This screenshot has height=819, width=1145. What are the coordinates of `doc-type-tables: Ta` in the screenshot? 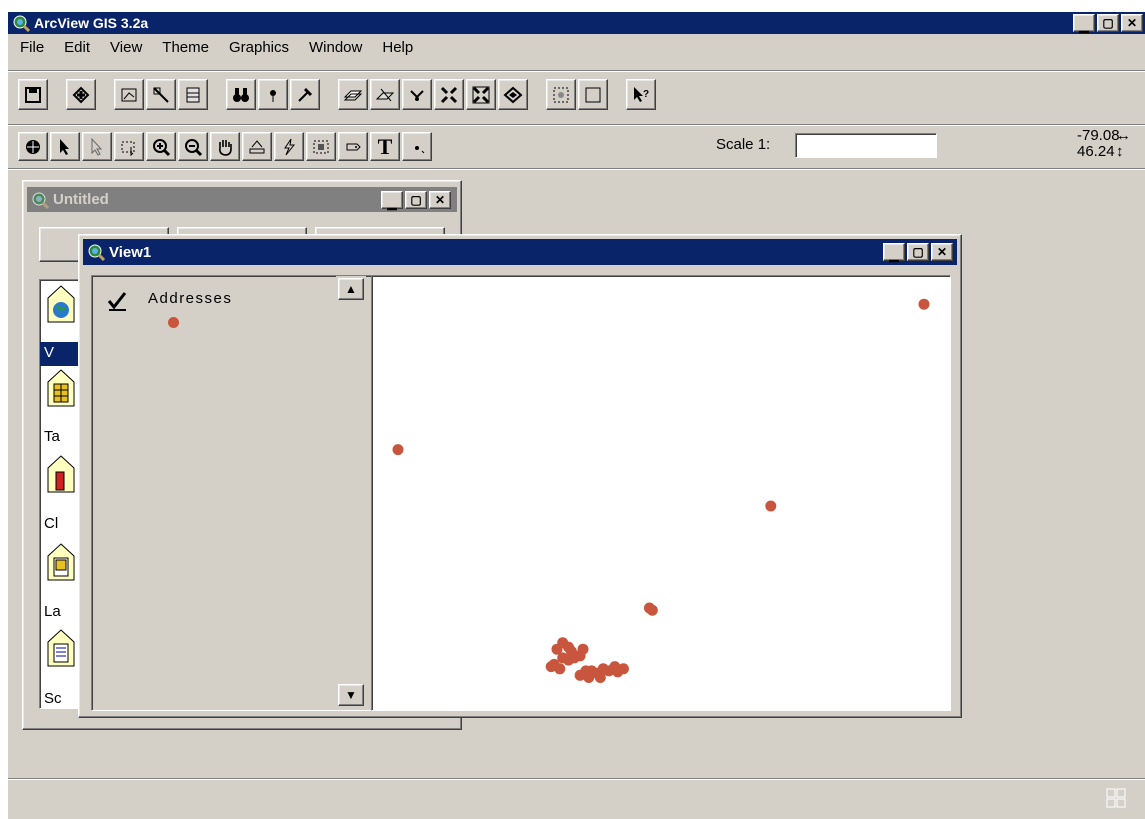 It's located at (52, 436).